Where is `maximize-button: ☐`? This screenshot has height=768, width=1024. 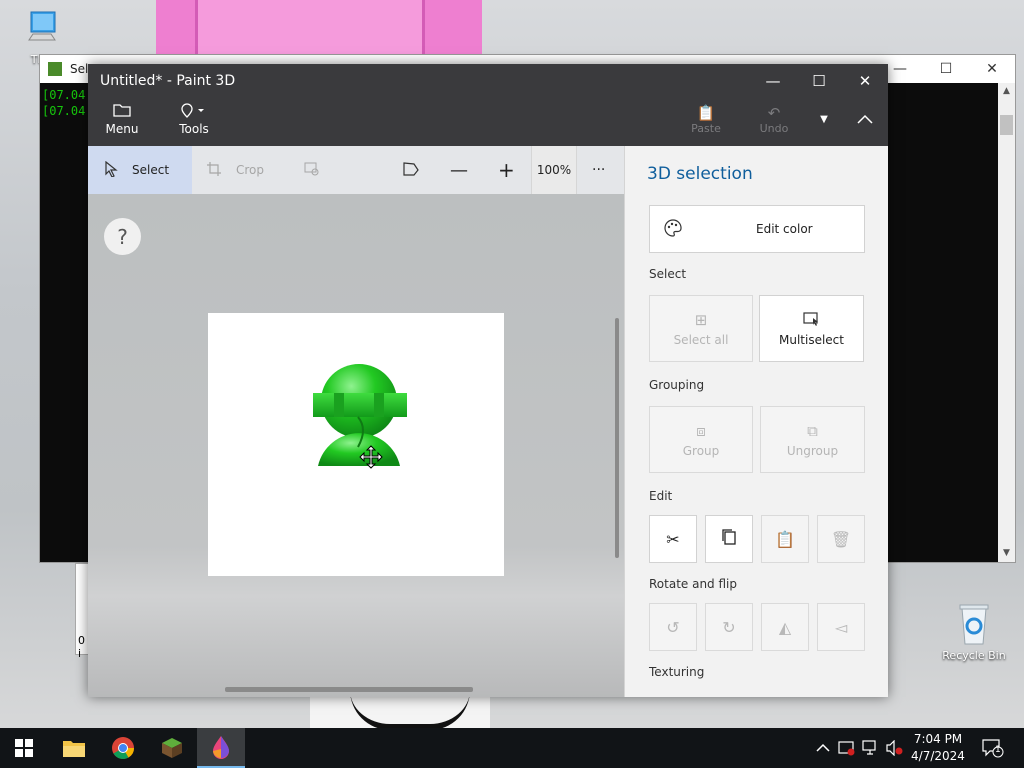
maximize-button: ☐ is located at coordinates (819, 81).